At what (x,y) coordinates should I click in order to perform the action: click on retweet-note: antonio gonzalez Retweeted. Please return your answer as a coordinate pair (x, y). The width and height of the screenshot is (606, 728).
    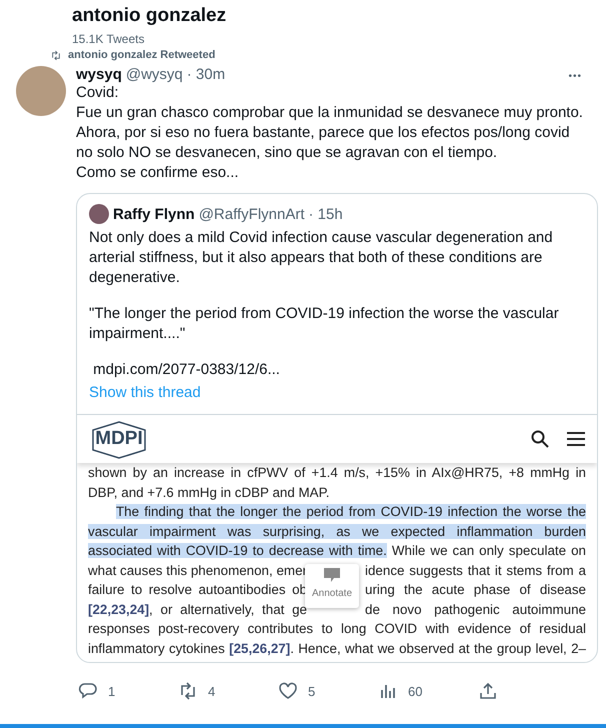
    Looking at the image, I should click on (142, 55).